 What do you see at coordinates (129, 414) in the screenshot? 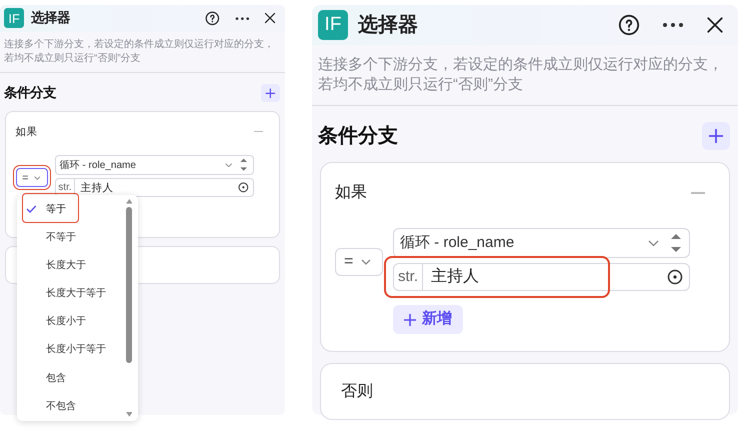
I see `scroll-down-icon` at bounding box center [129, 414].